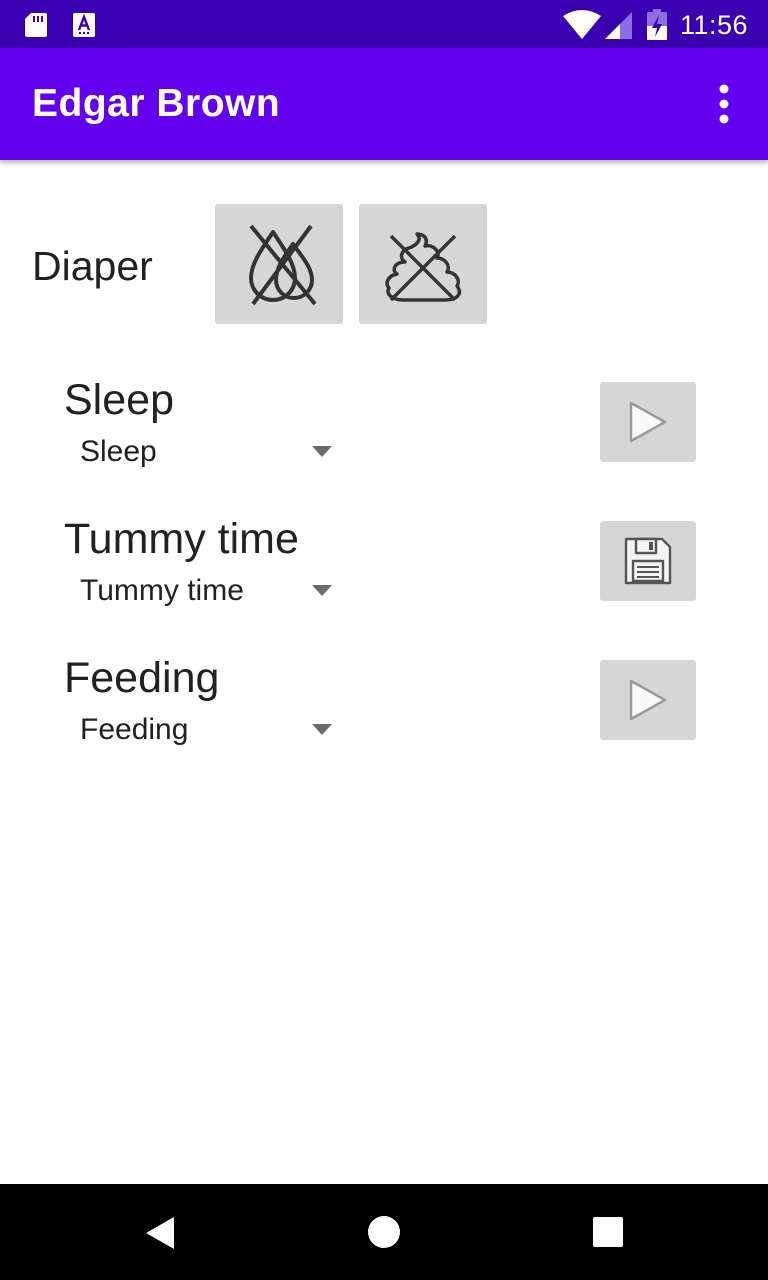  I want to click on recents-icon, so click(608, 1232).